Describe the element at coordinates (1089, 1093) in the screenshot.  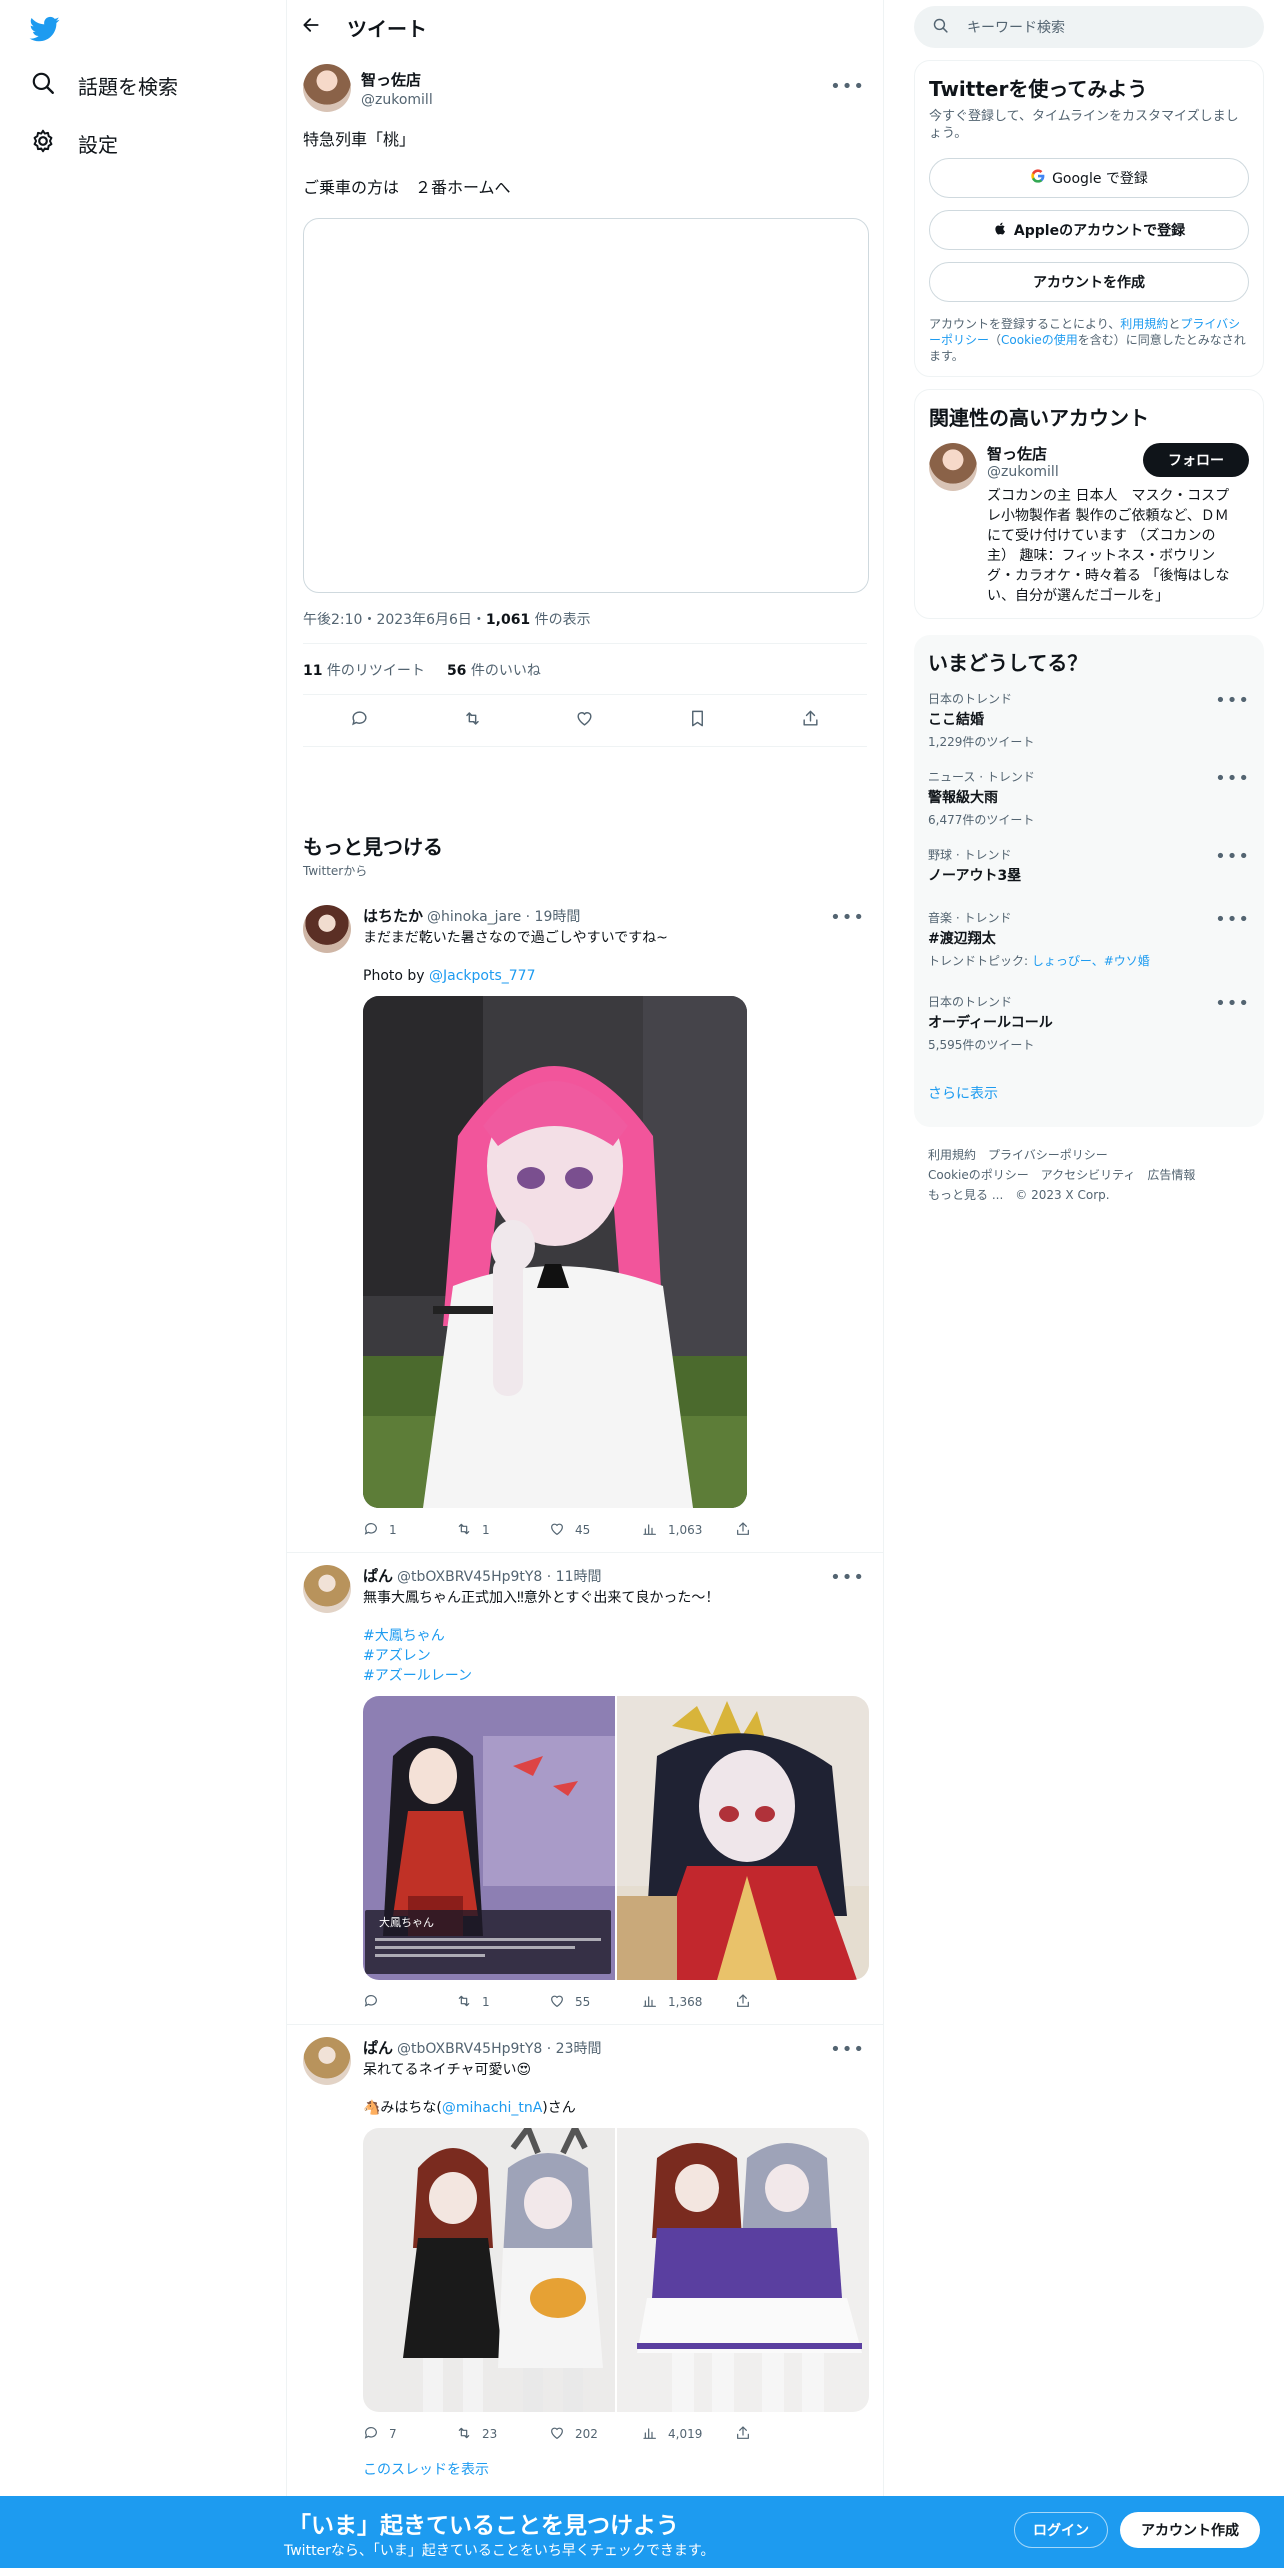
I see `show-more-link: さらに表示` at that location.